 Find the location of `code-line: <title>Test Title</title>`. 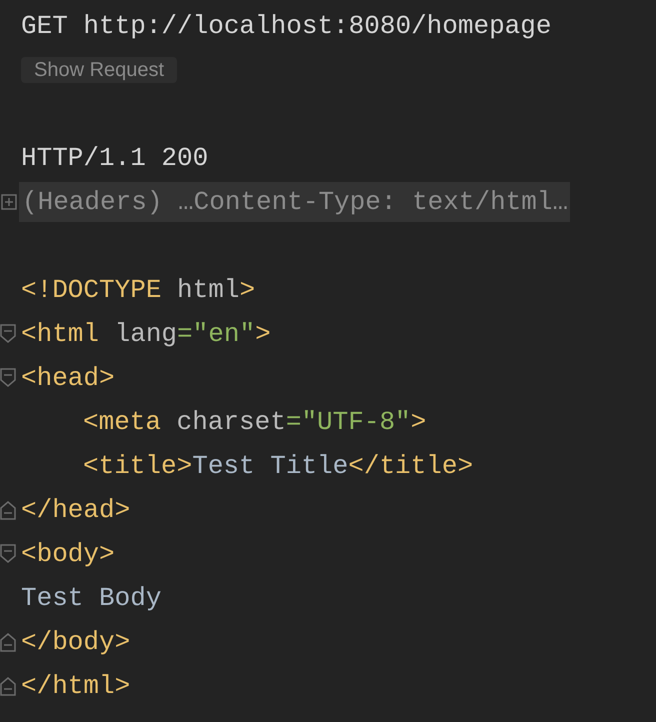

code-line: <title>Test Title</title> is located at coordinates (278, 466).